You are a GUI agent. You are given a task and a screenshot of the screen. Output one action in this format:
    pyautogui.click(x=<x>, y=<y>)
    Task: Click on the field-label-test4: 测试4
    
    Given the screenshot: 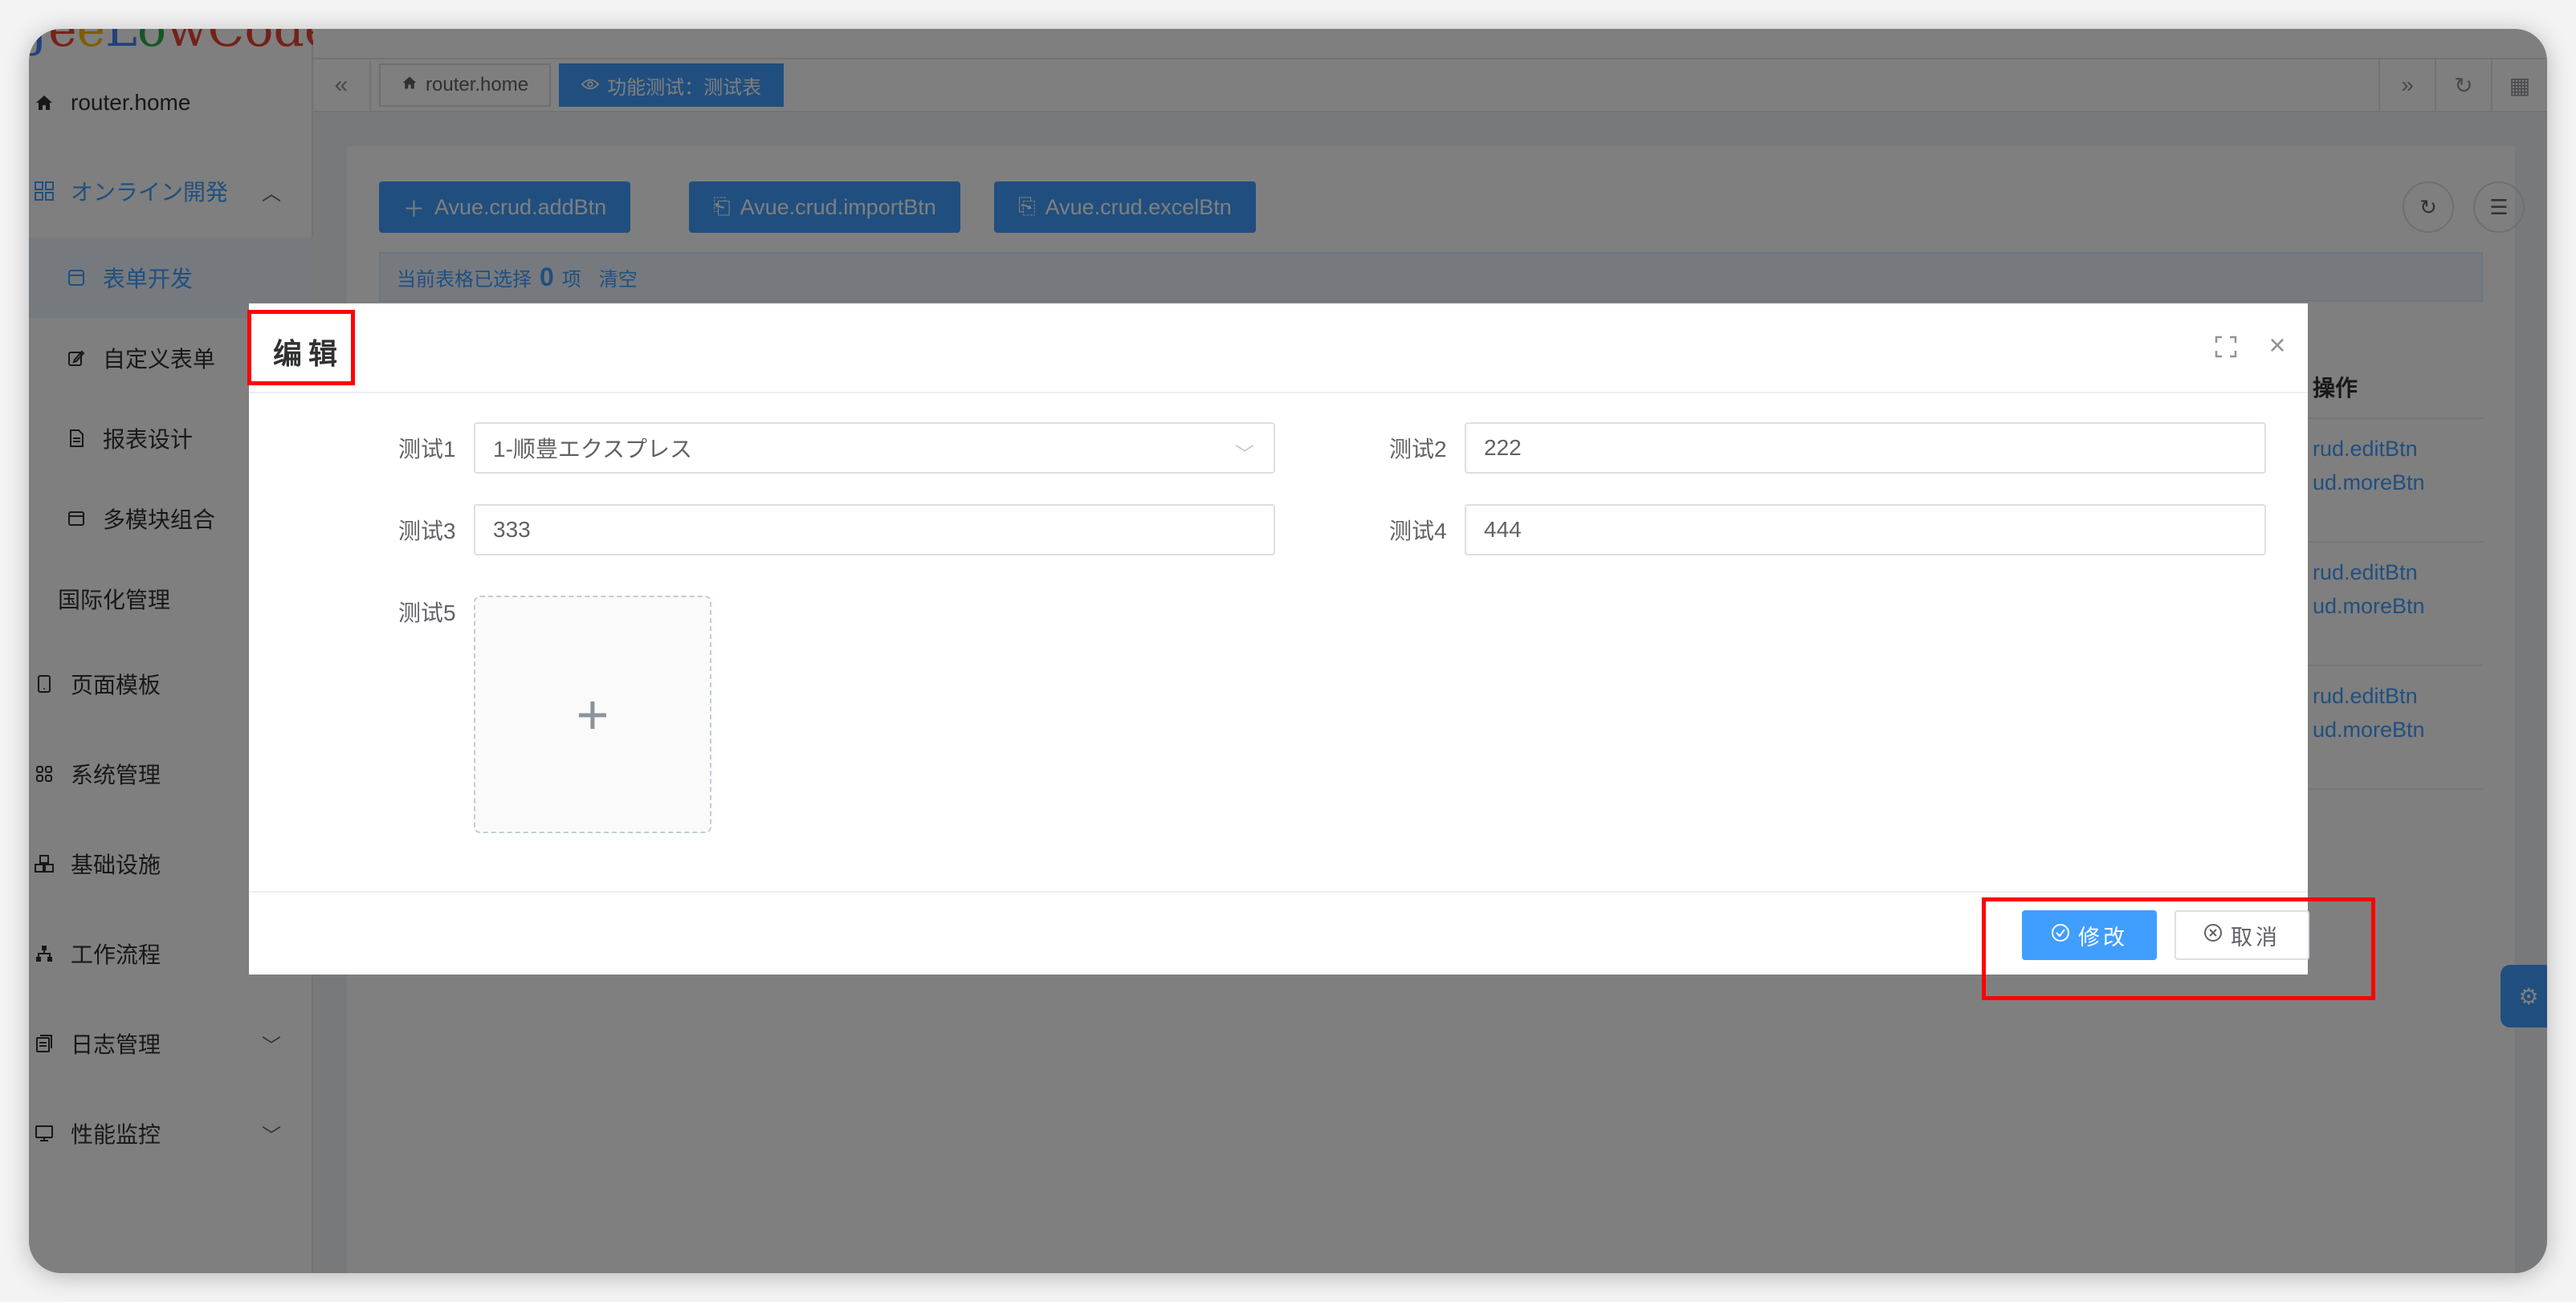 What is the action you would take?
    pyautogui.click(x=1418, y=531)
    